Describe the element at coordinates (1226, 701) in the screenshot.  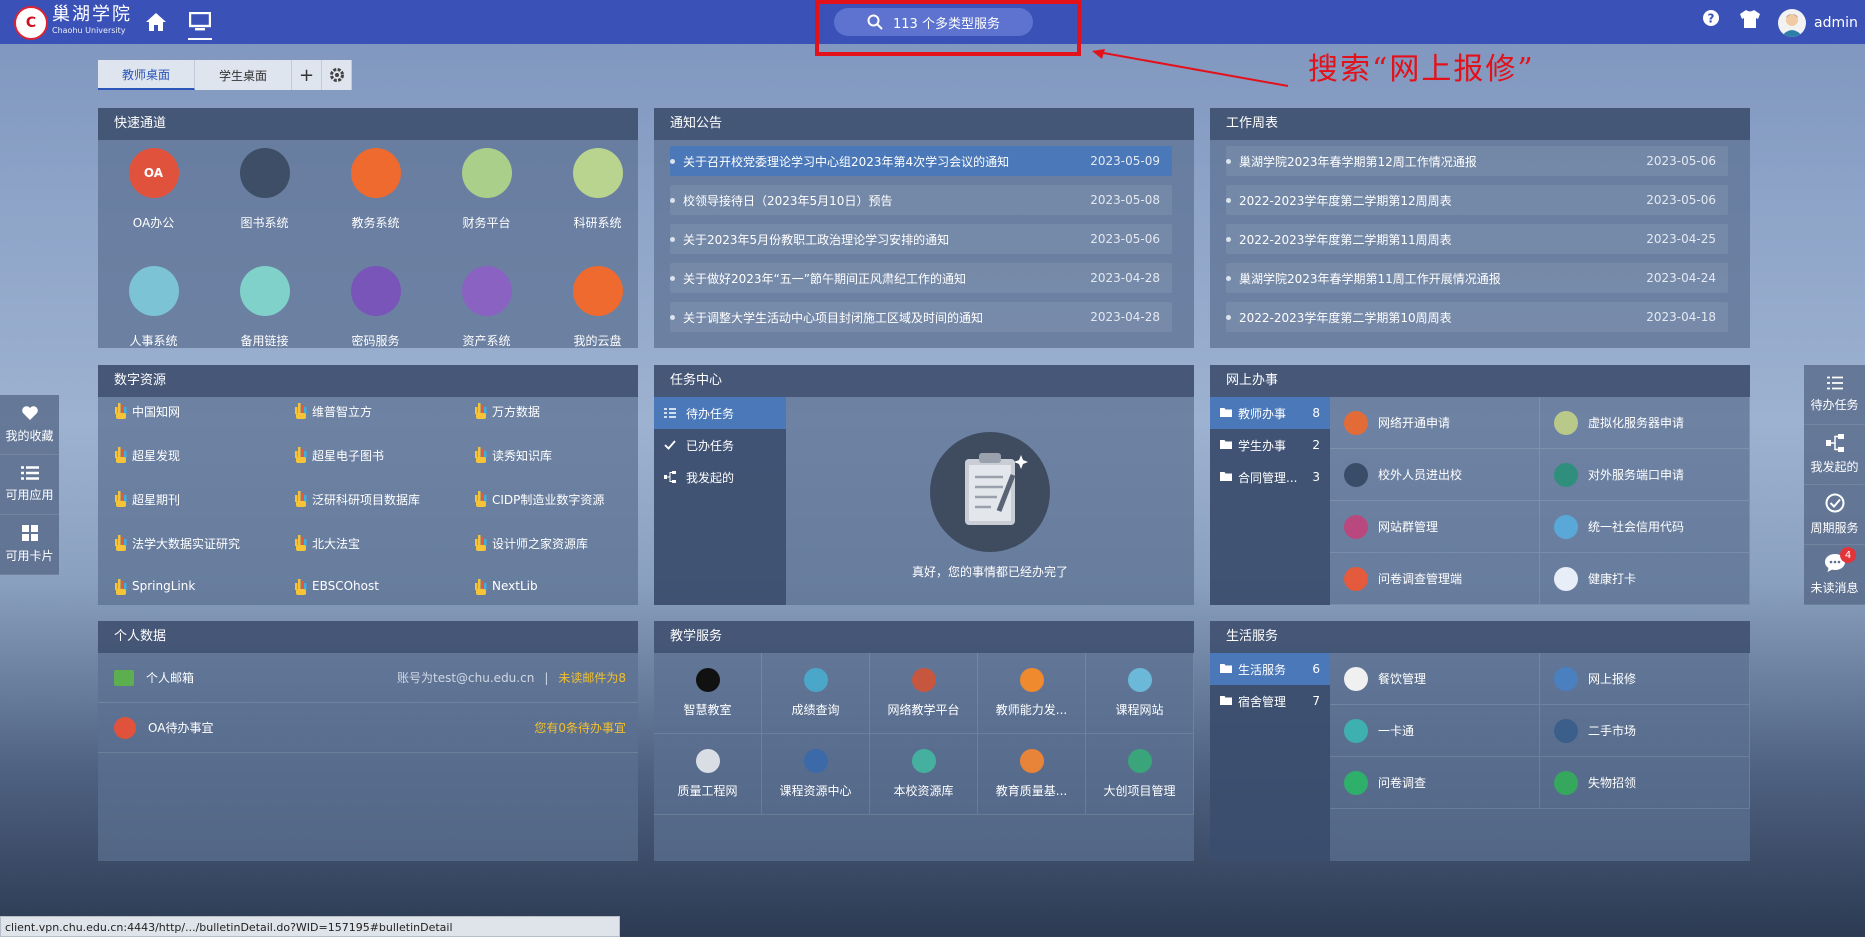
I see `folder-icon` at that location.